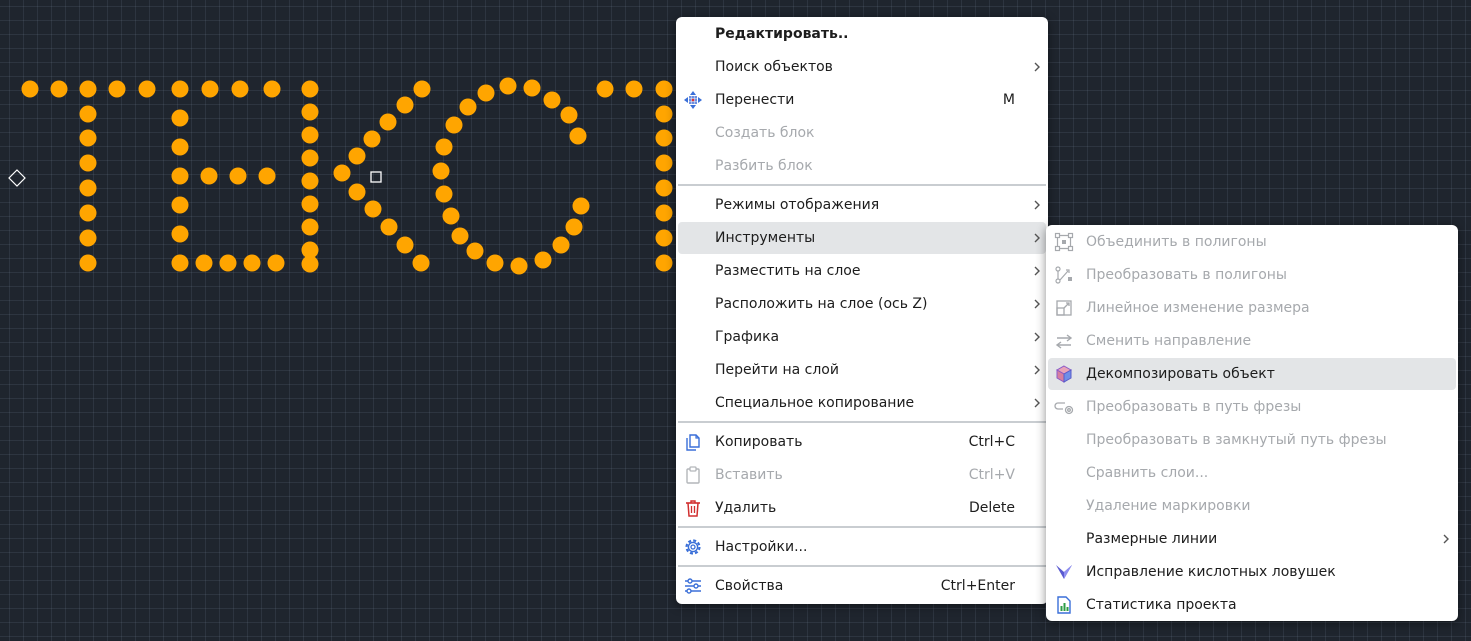 The width and height of the screenshot is (1471, 641). I want to click on menu-item-label: Удалить, so click(746, 508).